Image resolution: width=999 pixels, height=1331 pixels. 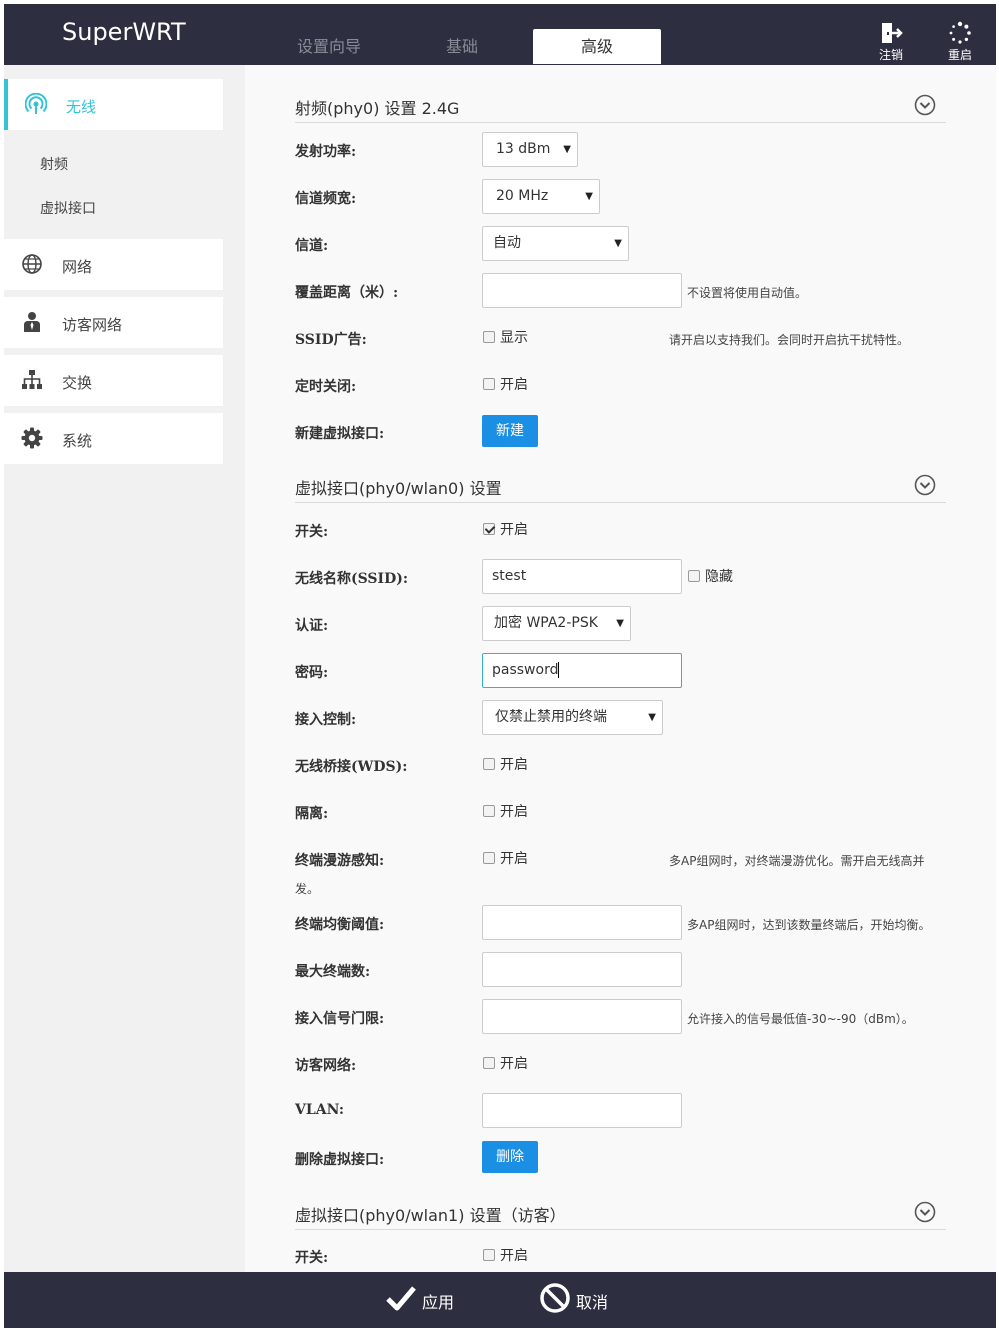 What do you see at coordinates (797, 861) in the screenshot?
I see `roaming-hint: 多AP组网时，对终端漫游优化。需开启无线高并` at bounding box center [797, 861].